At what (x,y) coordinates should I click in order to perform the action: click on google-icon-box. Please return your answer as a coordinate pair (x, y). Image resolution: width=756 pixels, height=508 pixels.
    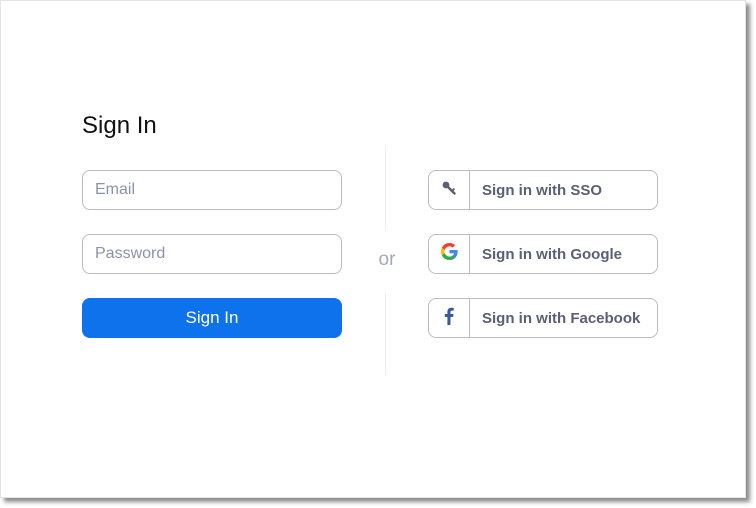
    Looking at the image, I should click on (449, 254).